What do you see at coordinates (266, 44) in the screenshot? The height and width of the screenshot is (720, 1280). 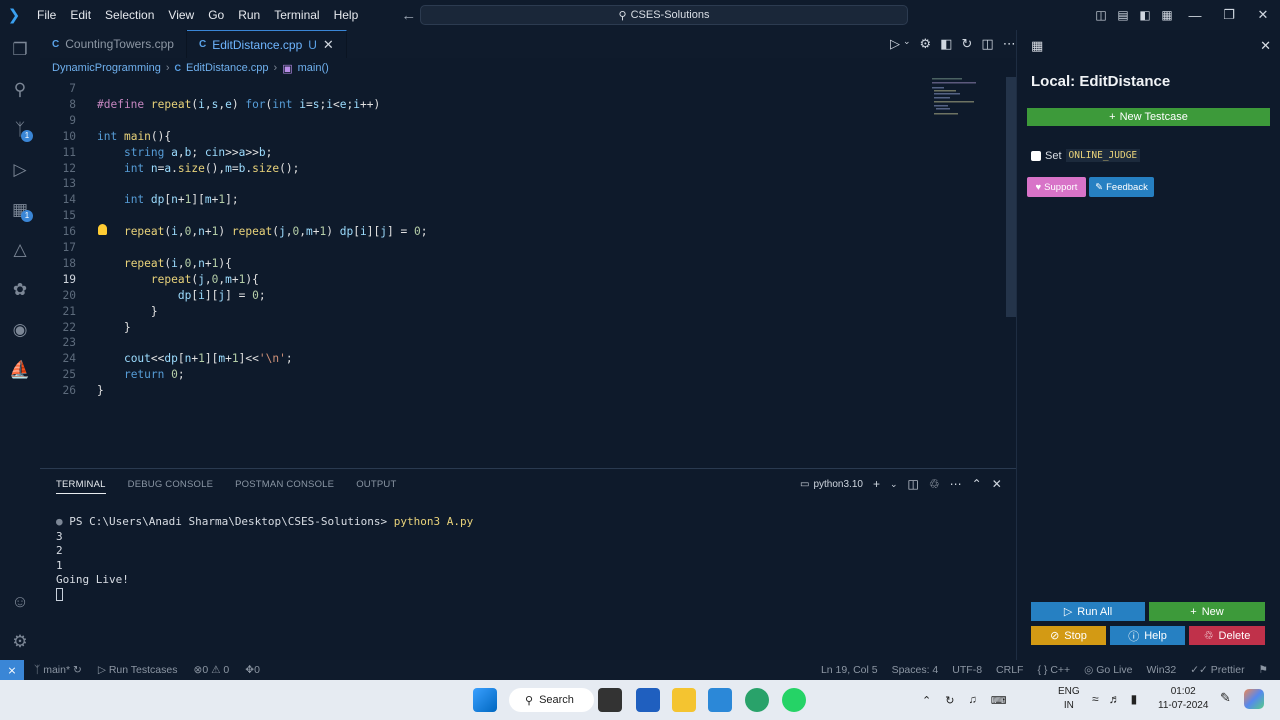 I see `tab-edit-distance: C EditDistance.cpp U ✕` at bounding box center [266, 44].